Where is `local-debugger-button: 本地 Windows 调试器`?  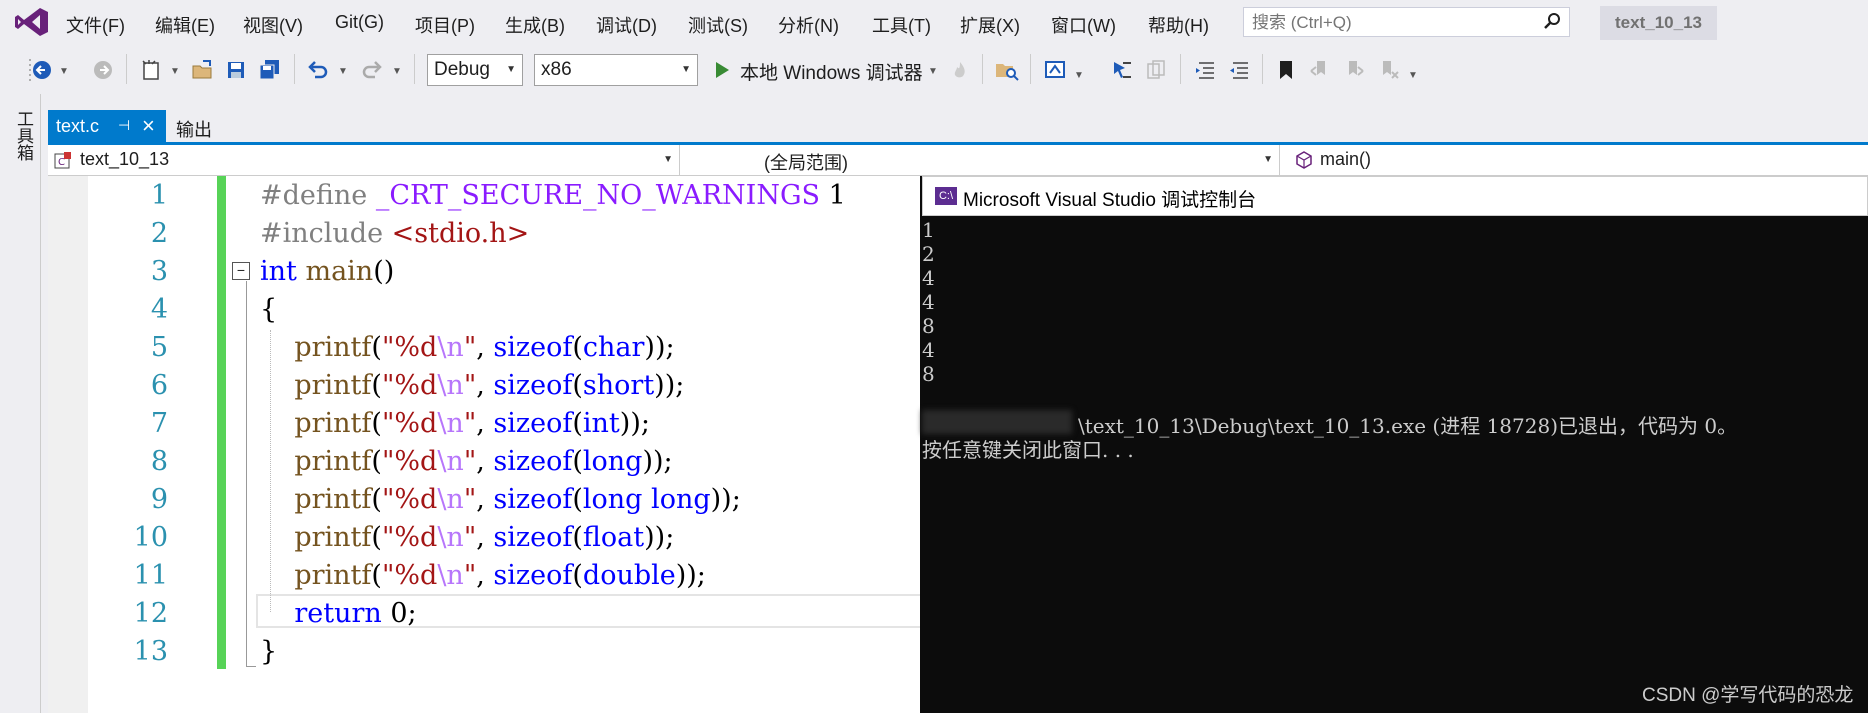
local-debugger-button: 本地 Windows 调试器 is located at coordinates (831, 71).